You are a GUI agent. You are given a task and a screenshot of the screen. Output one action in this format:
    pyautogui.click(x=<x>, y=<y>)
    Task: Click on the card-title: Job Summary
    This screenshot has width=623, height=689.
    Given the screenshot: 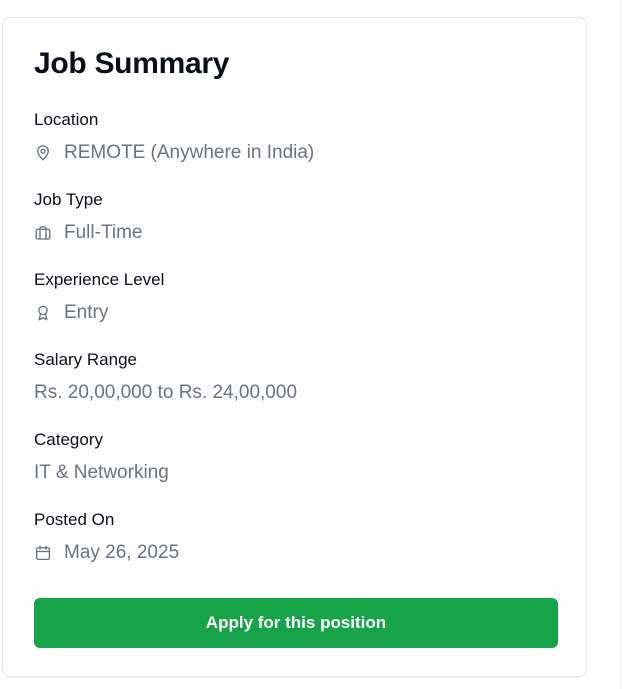 What is the action you would take?
    pyautogui.click(x=132, y=63)
    